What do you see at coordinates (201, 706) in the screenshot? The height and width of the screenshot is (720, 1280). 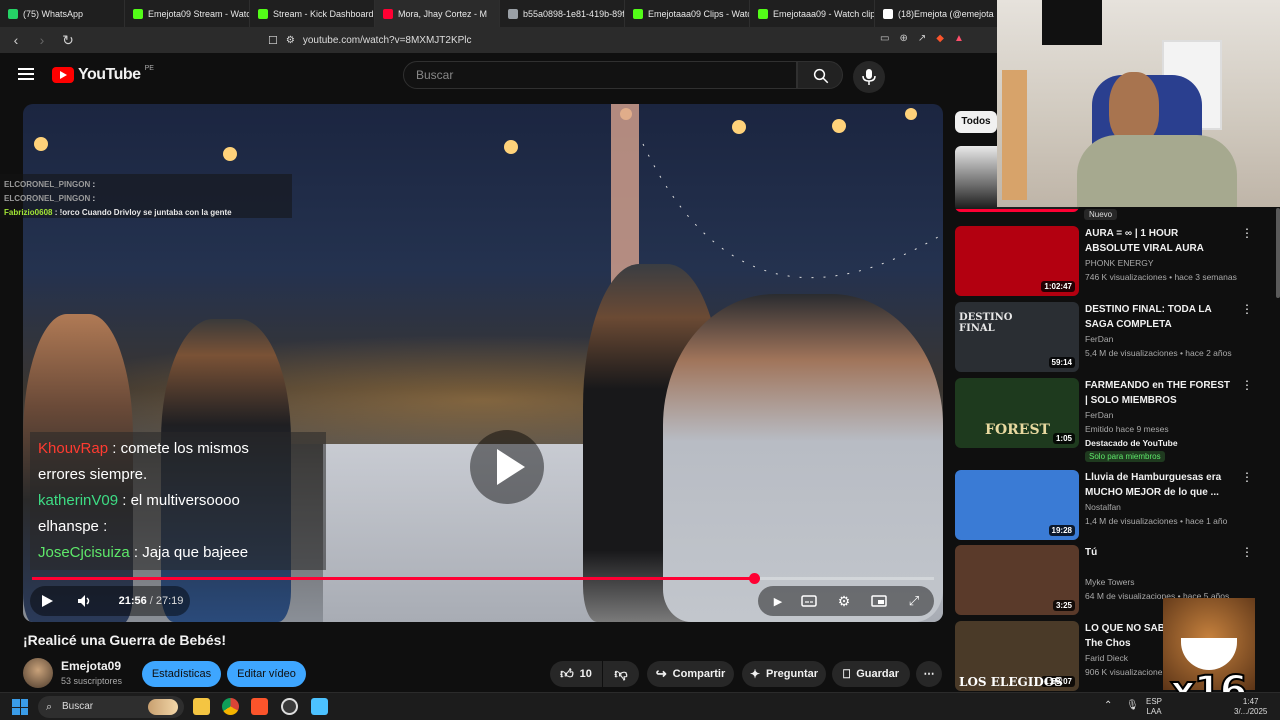 I see `file-explorer-icon` at bounding box center [201, 706].